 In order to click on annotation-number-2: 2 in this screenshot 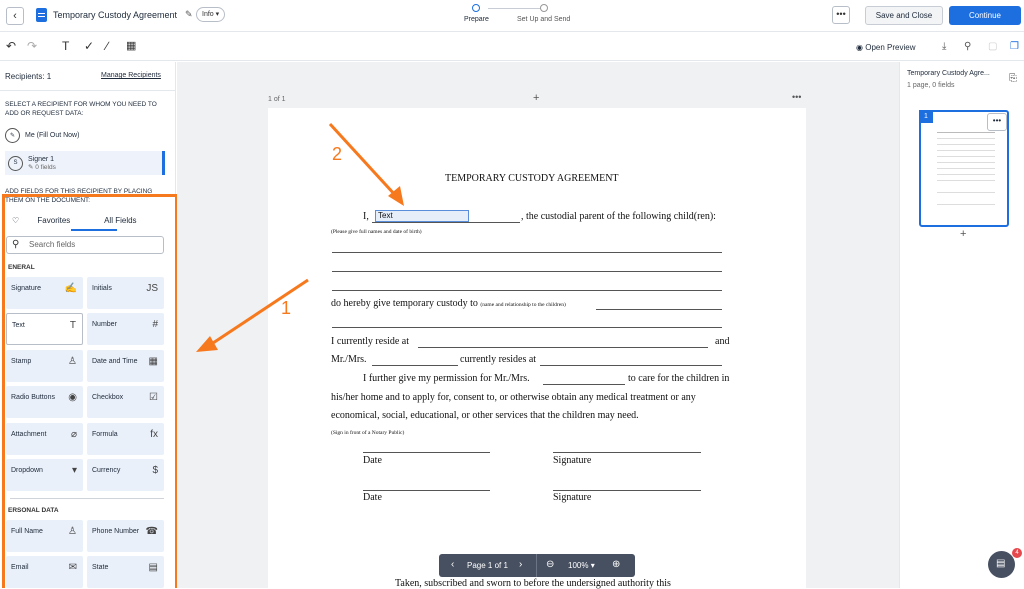, I will do `click(337, 154)`.